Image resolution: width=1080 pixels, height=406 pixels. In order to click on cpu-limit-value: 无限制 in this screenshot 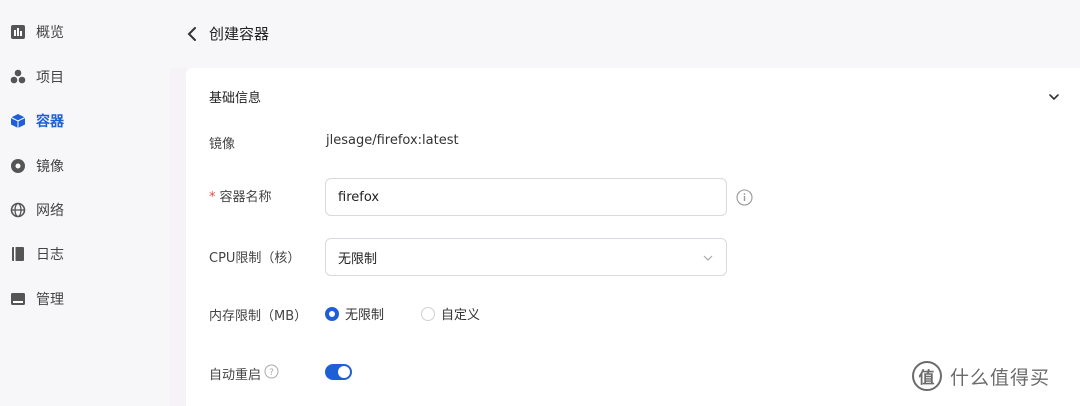, I will do `click(358, 259)`.